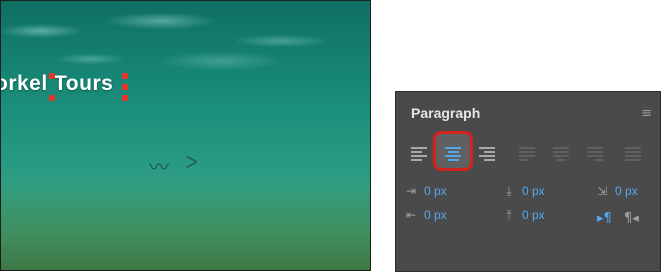 Image resolution: width=662 pixels, height=275 pixels. Describe the element at coordinates (192, 162) in the screenshot. I see `fish: ᐳ` at that location.